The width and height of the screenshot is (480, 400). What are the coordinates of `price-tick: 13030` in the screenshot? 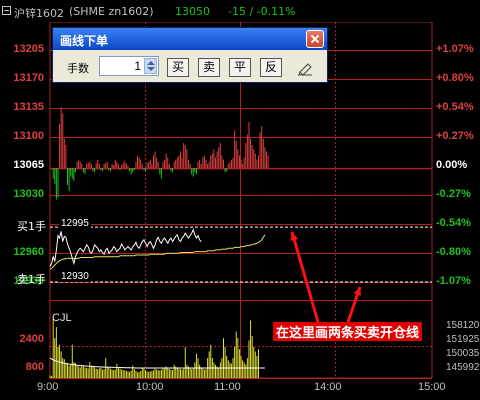 It's located at (28, 194).